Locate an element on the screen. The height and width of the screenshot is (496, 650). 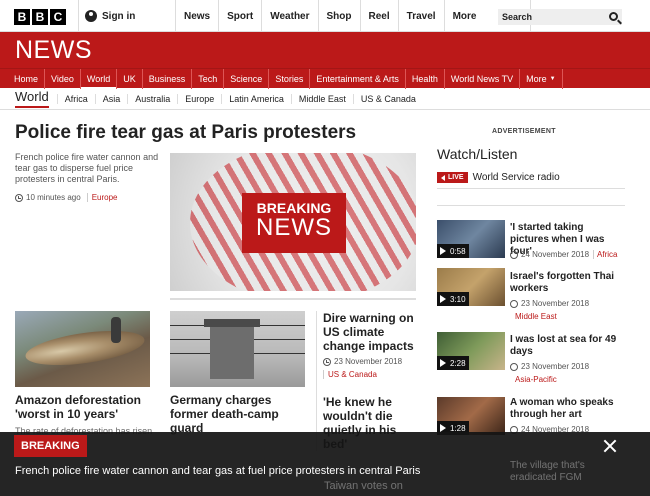
video-thumbnail: 3:10 is located at coordinates (471, 287).